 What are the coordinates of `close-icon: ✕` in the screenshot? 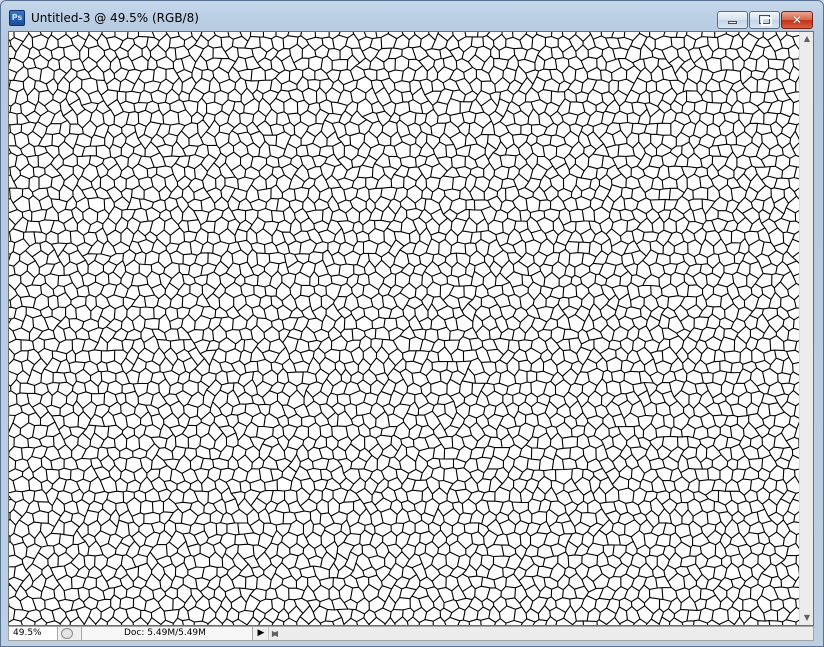 It's located at (797, 20).